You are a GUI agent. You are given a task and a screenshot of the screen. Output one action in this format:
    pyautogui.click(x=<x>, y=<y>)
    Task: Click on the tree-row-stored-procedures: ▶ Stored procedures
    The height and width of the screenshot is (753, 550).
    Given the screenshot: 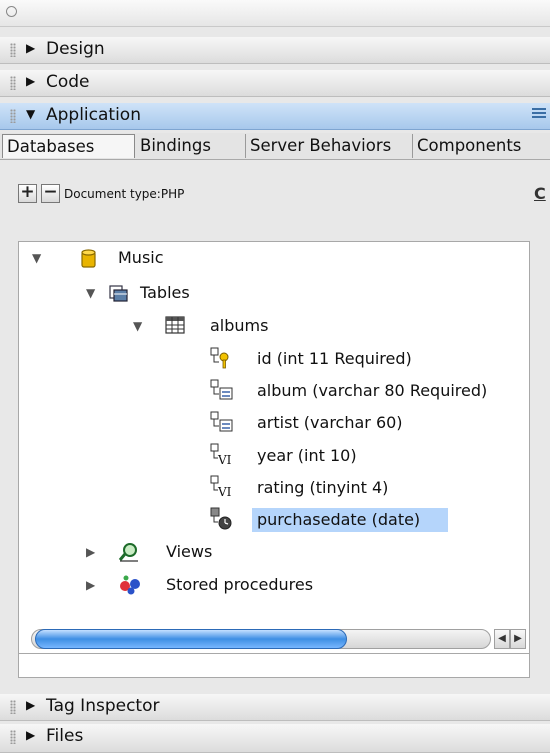 What is the action you would take?
    pyautogui.click(x=286, y=585)
    